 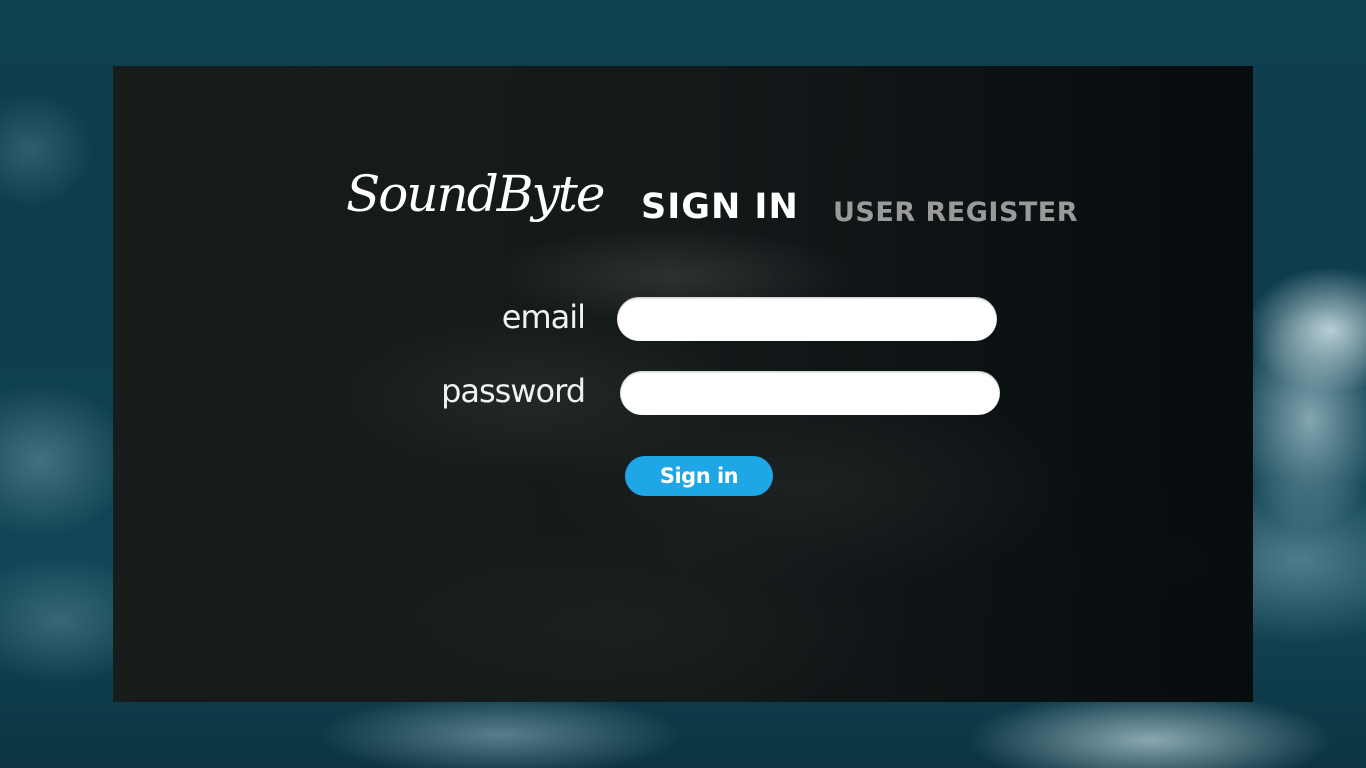 I want to click on soundbyte-logo: SoundByte, so click(x=475, y=194).